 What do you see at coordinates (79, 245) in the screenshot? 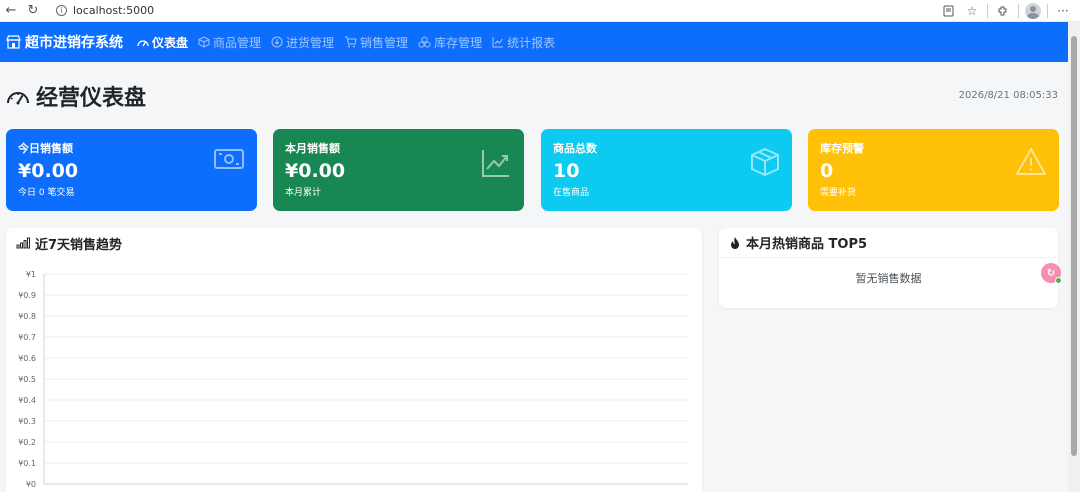
I see `panel-title: 近7天销售趋势` at bounding box center [79, 245].